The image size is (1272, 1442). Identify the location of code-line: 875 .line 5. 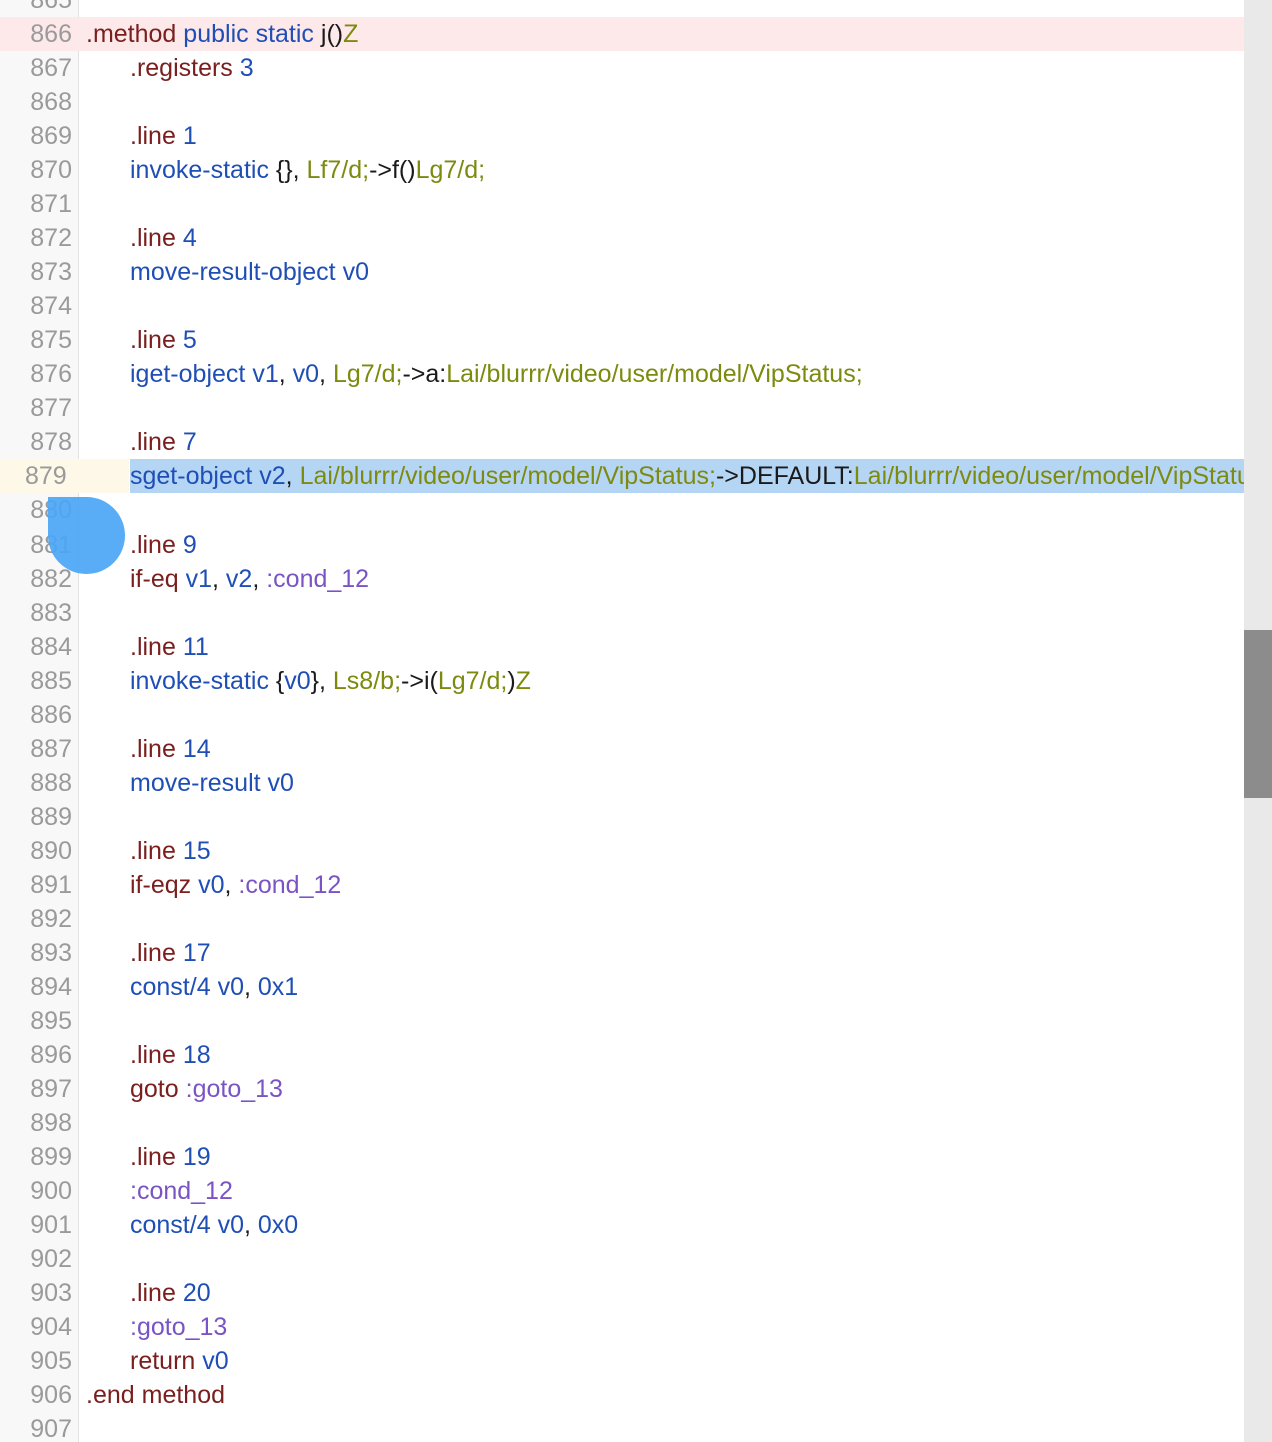
(622, 340).